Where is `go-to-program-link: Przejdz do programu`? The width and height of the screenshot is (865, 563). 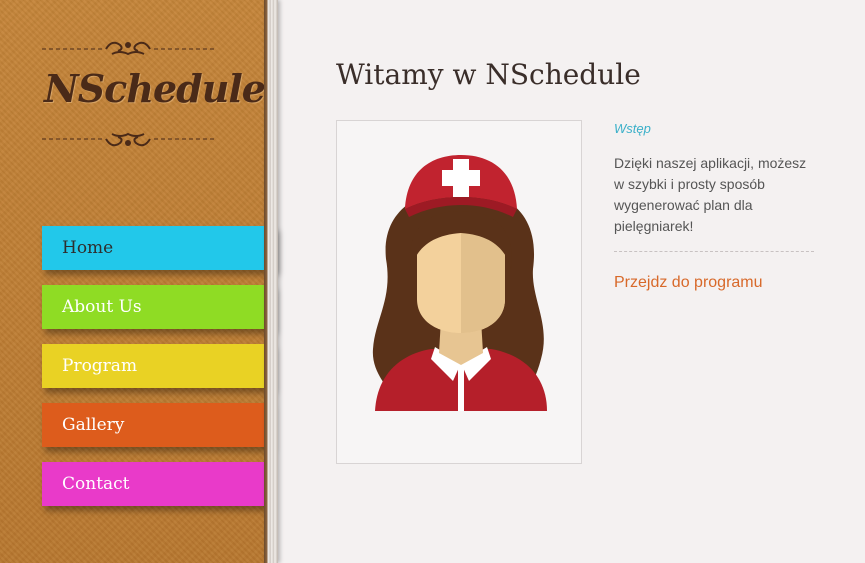
go-to-program-link: Przejdz do programu is located at coordinates (688, 283).